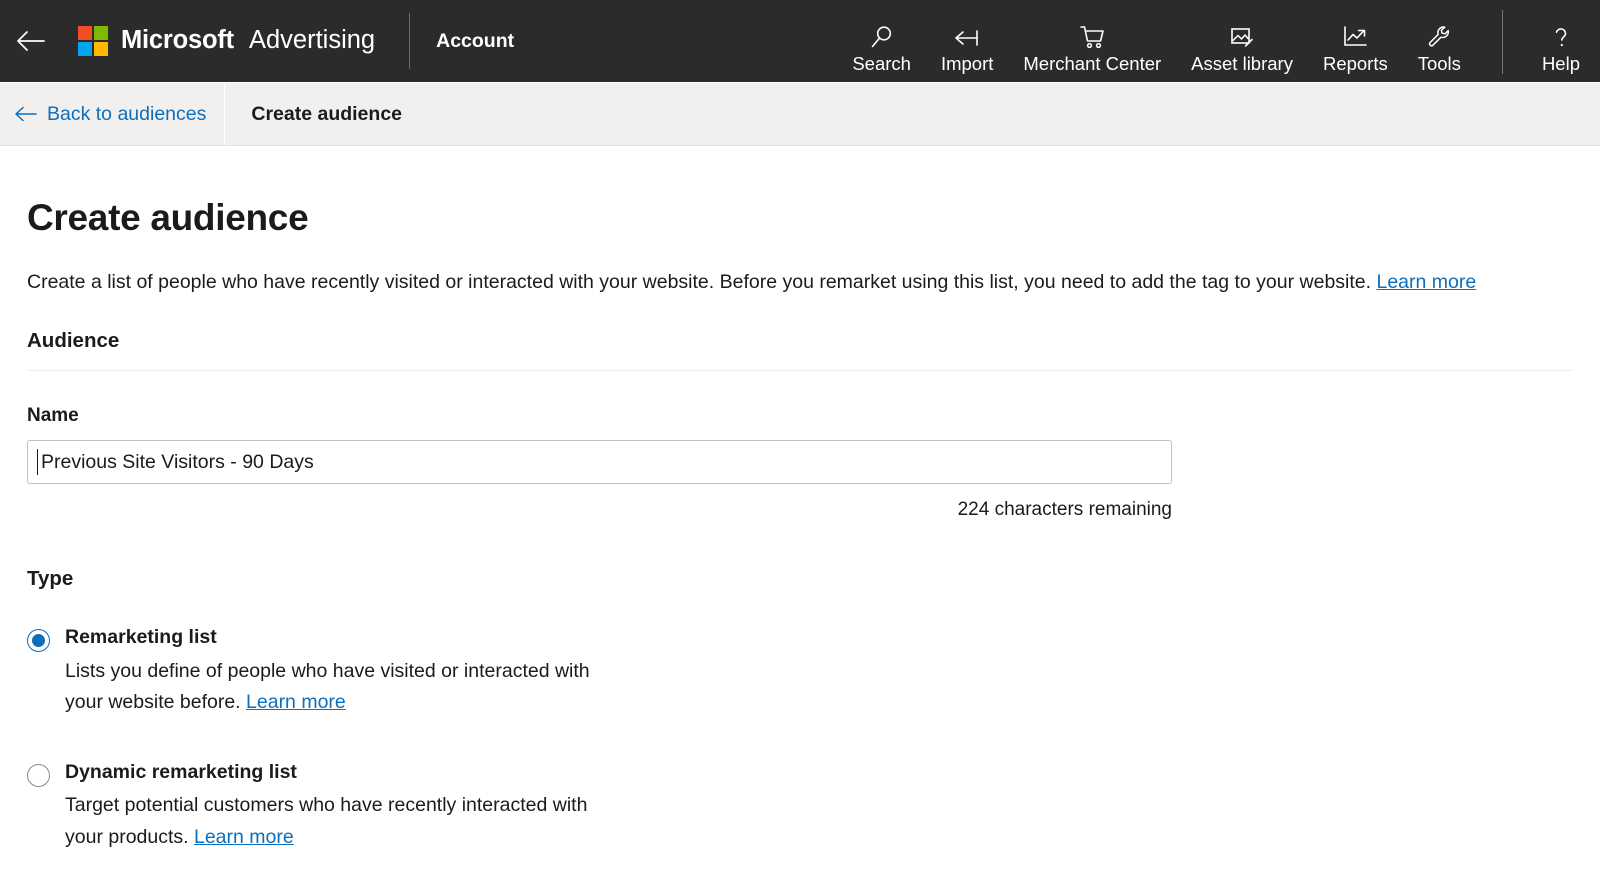 The width and height of the screenshot is (1600, 892). Describe the element at coordinates (1426, 282) in the screenshot. I see `page-description-learn-more-link: Learn more` at that location.